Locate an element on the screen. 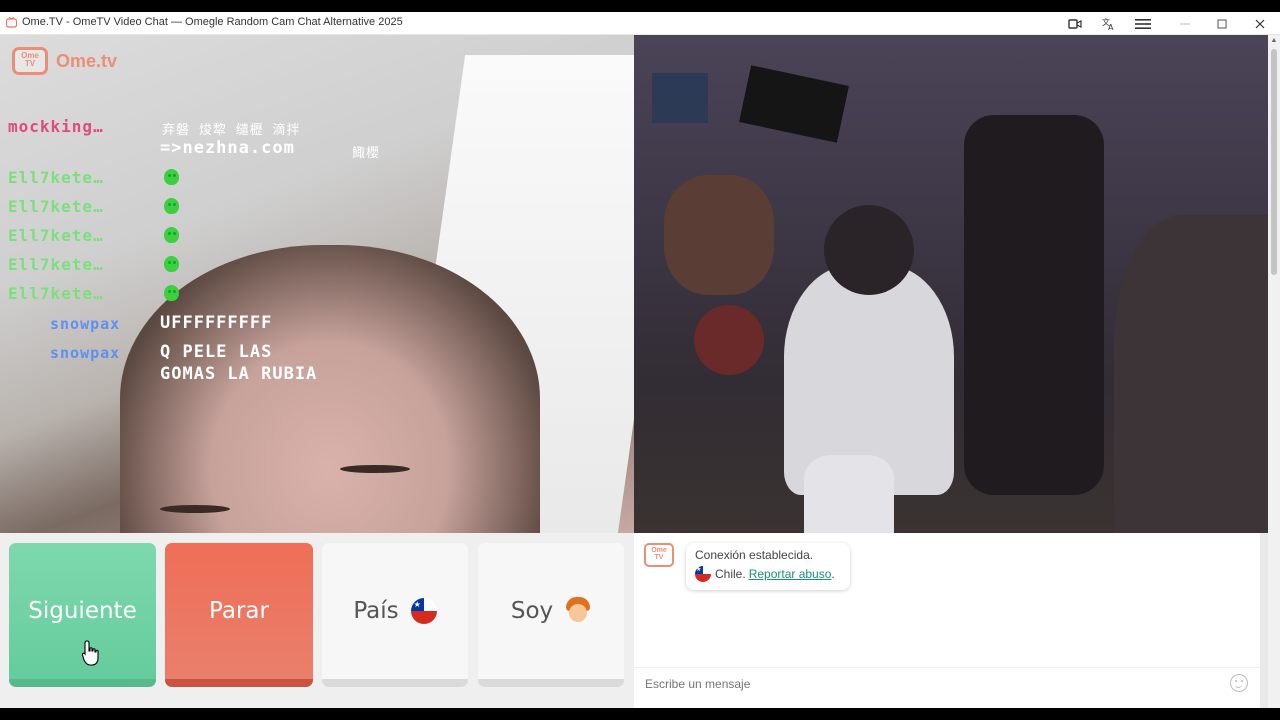 Image resolution: width=1280 pixels, height=720 pixels. scroll-thumb is located at coordinates (1274, 162).